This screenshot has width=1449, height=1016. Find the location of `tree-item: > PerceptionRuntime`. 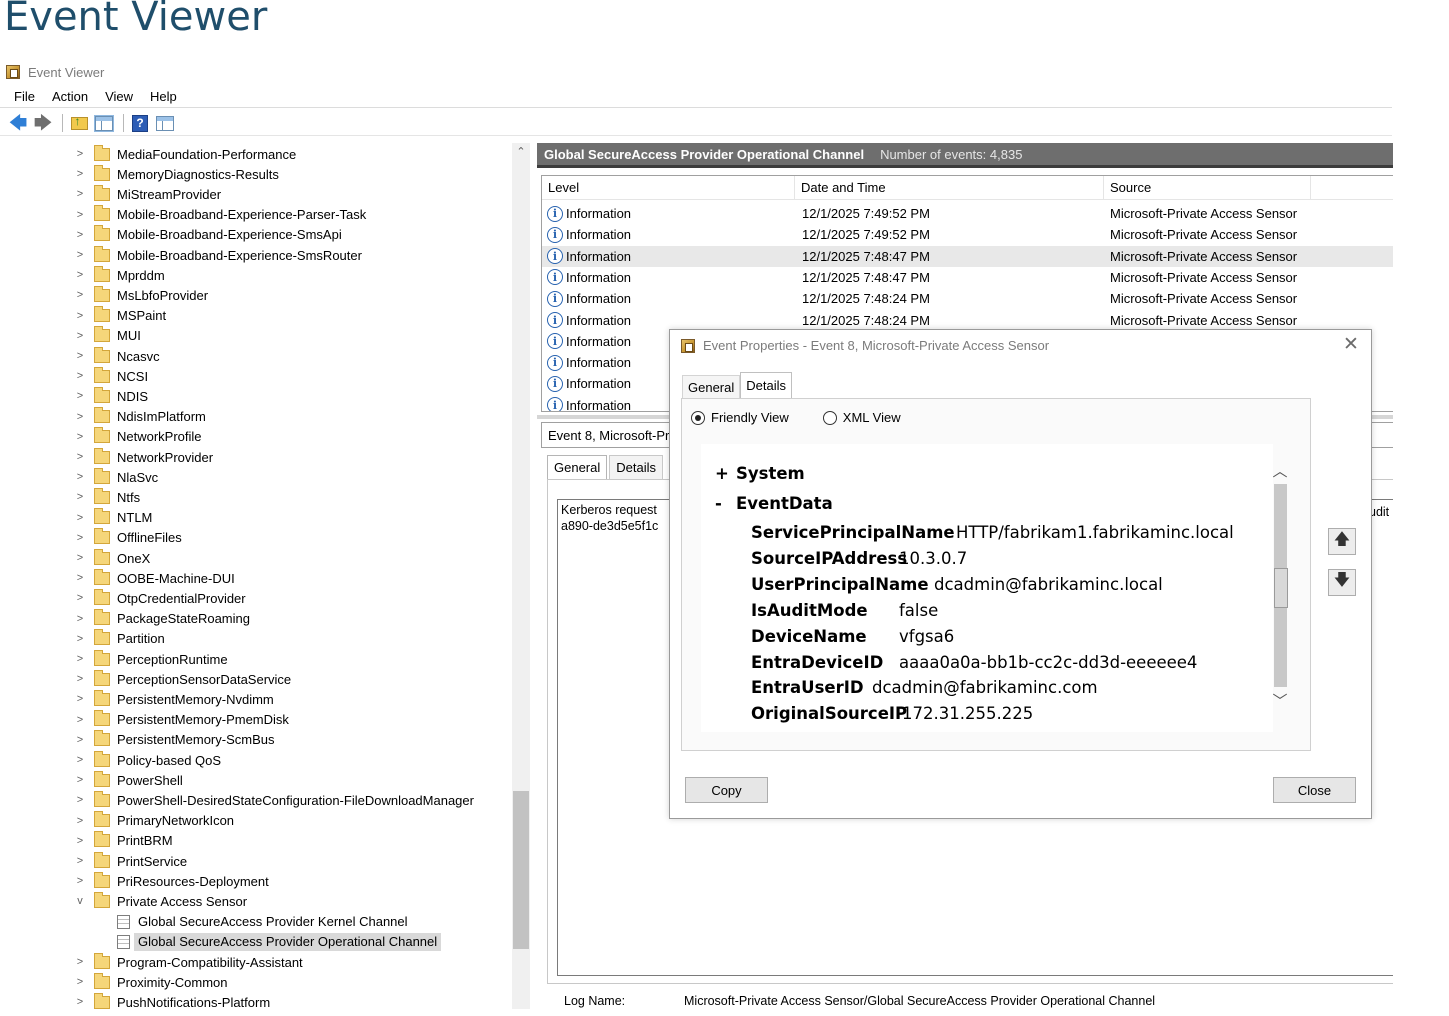

tree-item: > PerceptionRuntime is located at coordinates (151, 659).